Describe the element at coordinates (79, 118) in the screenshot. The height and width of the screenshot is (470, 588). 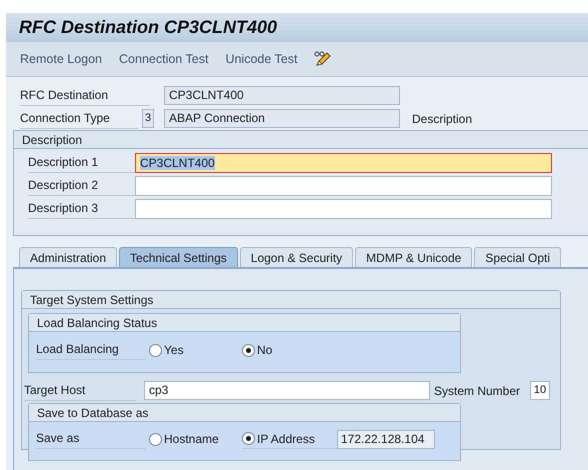
I see `field-label: Connection Type` at that location.